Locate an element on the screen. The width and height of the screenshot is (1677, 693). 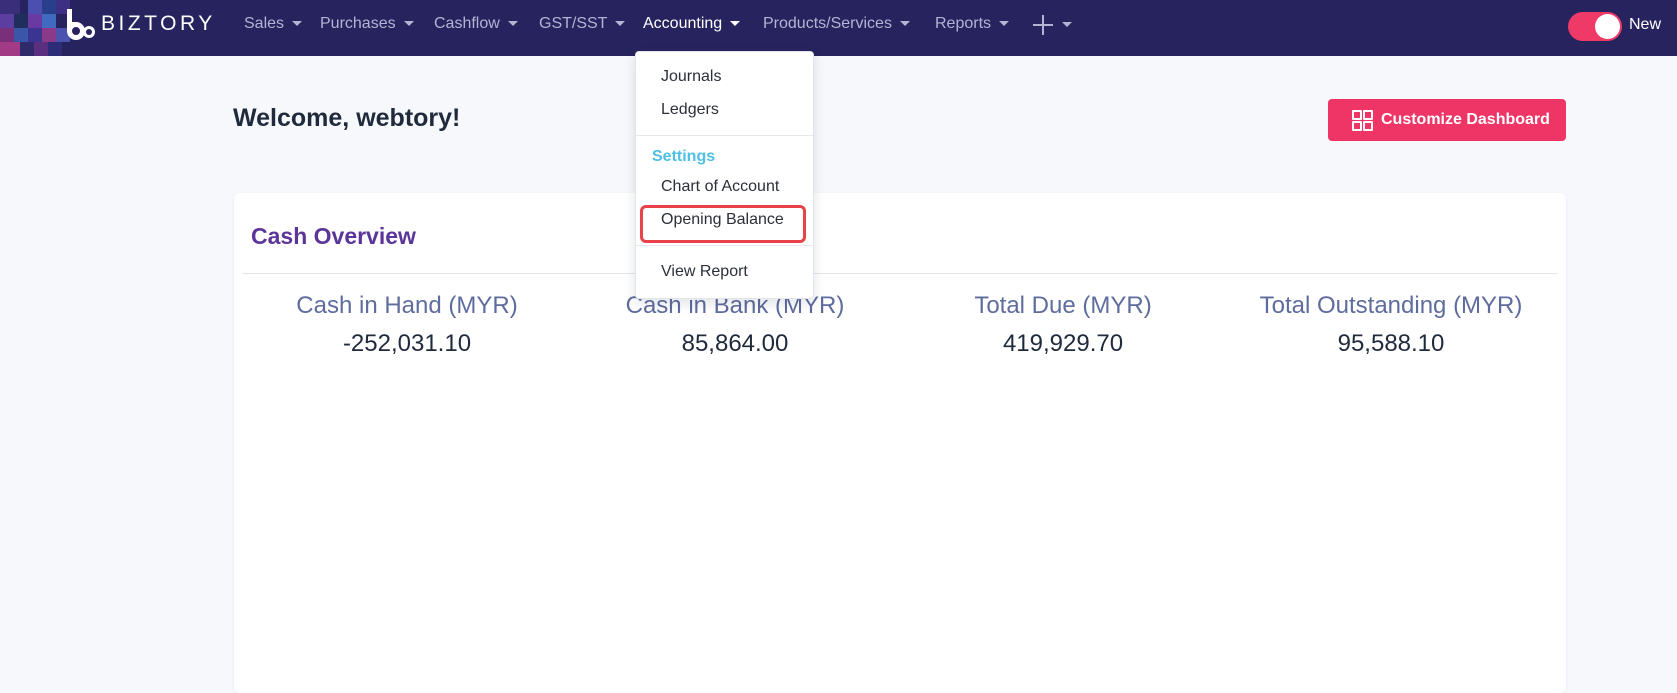
nav-sales: Sales is located at coordinates (273, 24).